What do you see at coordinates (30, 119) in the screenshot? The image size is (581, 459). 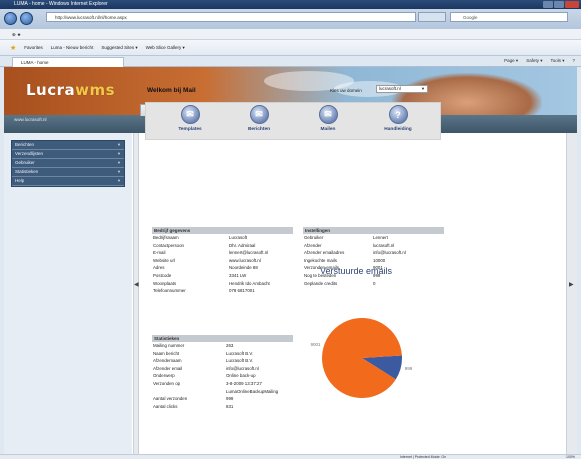 I see `site-url: www.lucrasoft.nl` at bounding box center [30, 119].